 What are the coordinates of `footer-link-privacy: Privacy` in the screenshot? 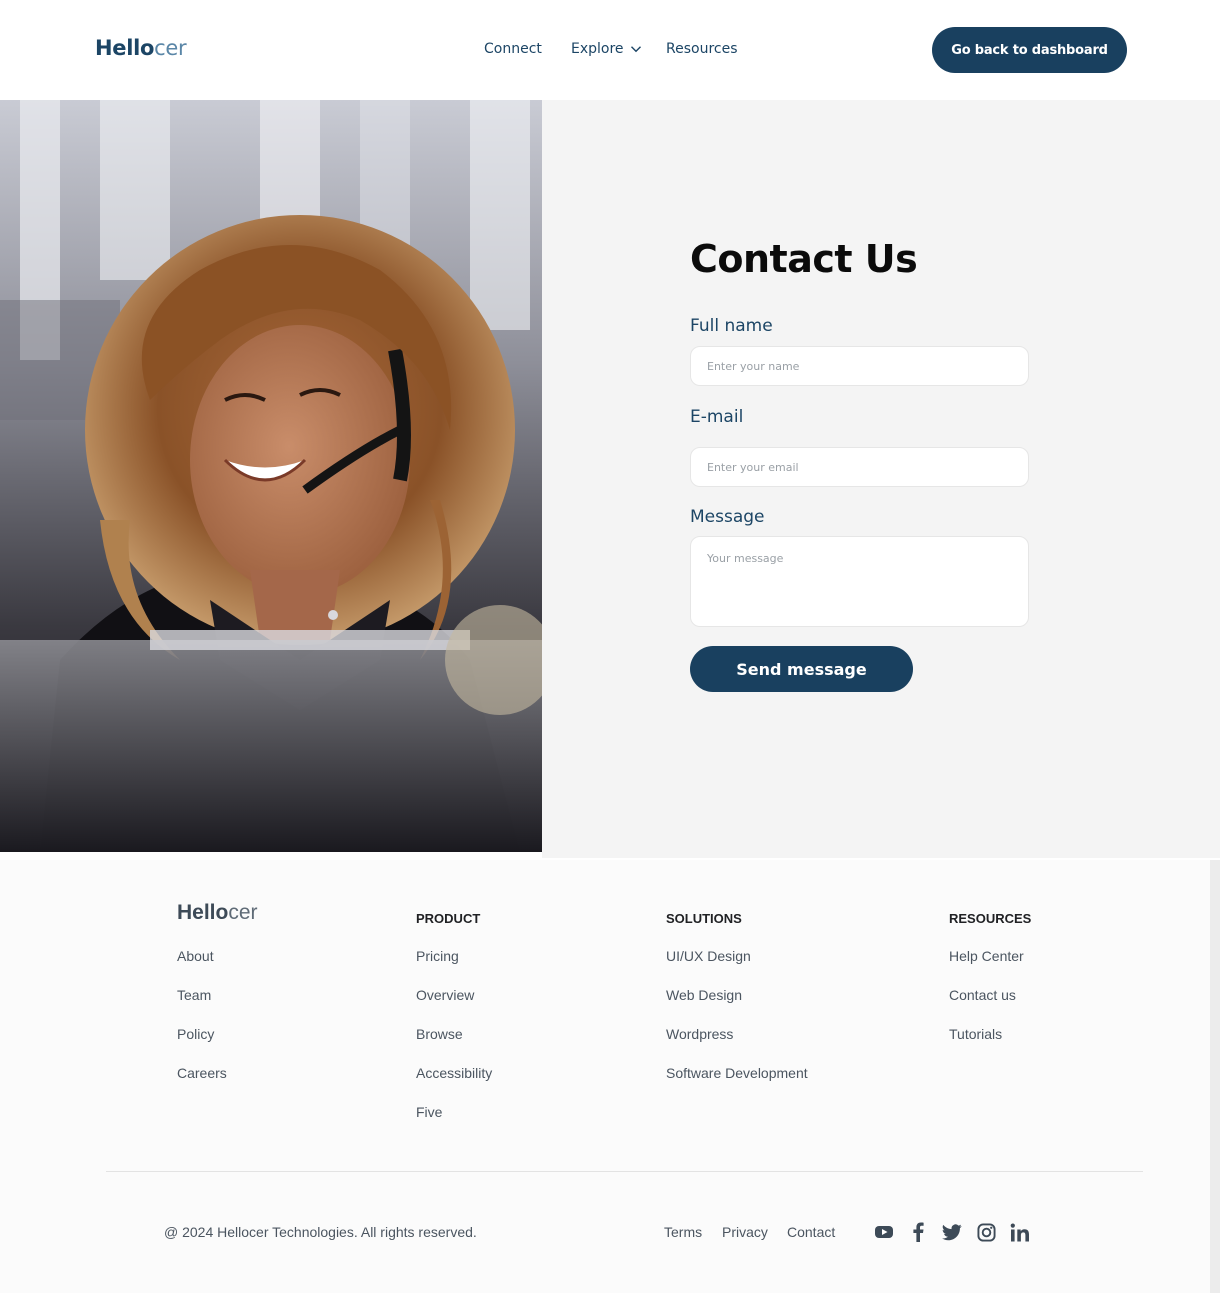 It's located at (745, 1232).